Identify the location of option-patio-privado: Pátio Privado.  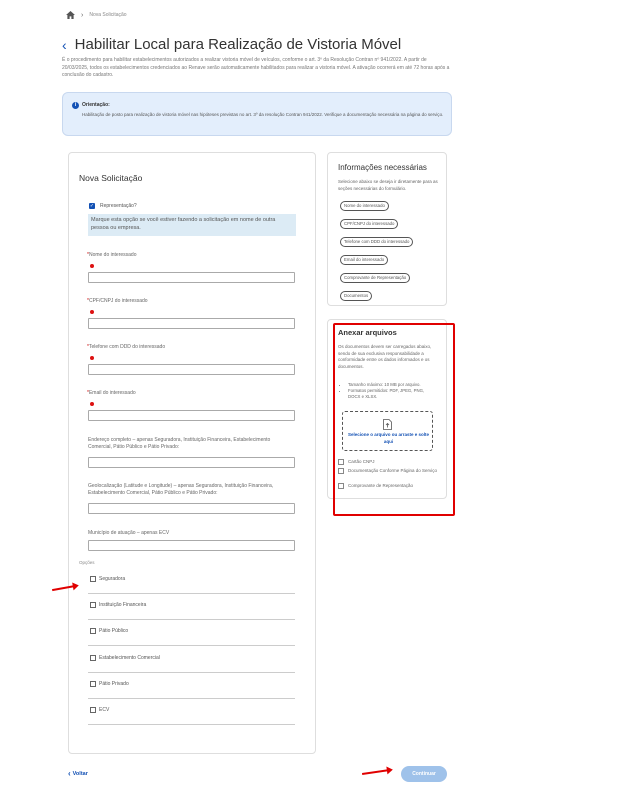
(191, 686).